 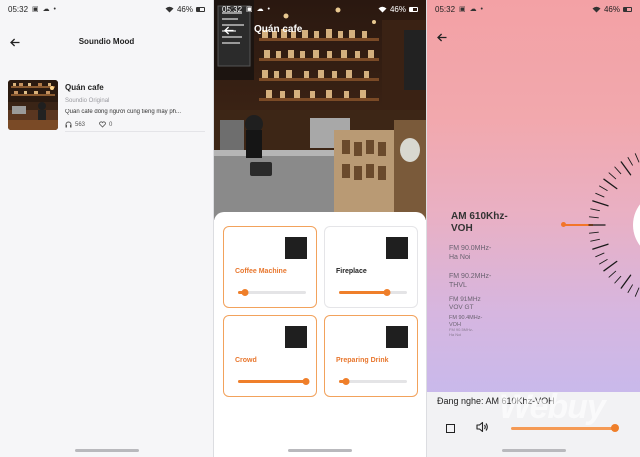 I want to click on item-title: Quán cafe, so click(x=84, y=87).